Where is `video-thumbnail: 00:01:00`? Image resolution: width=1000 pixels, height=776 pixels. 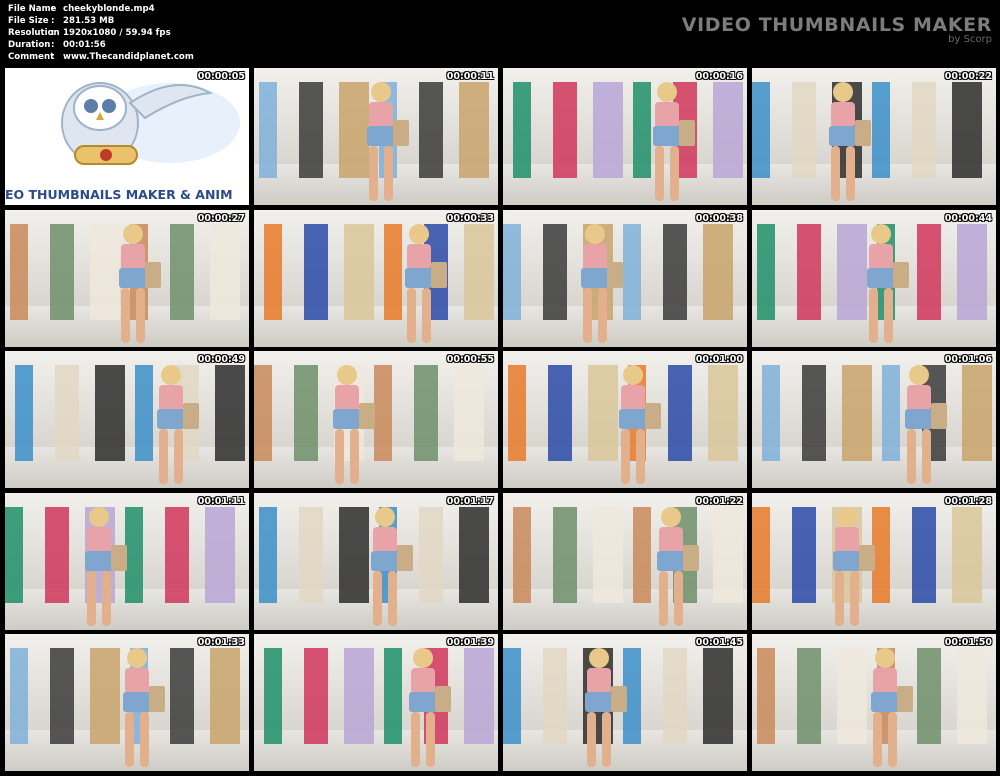 video-thumbnail: 00:01:00 is located at coordinates (625, 419).